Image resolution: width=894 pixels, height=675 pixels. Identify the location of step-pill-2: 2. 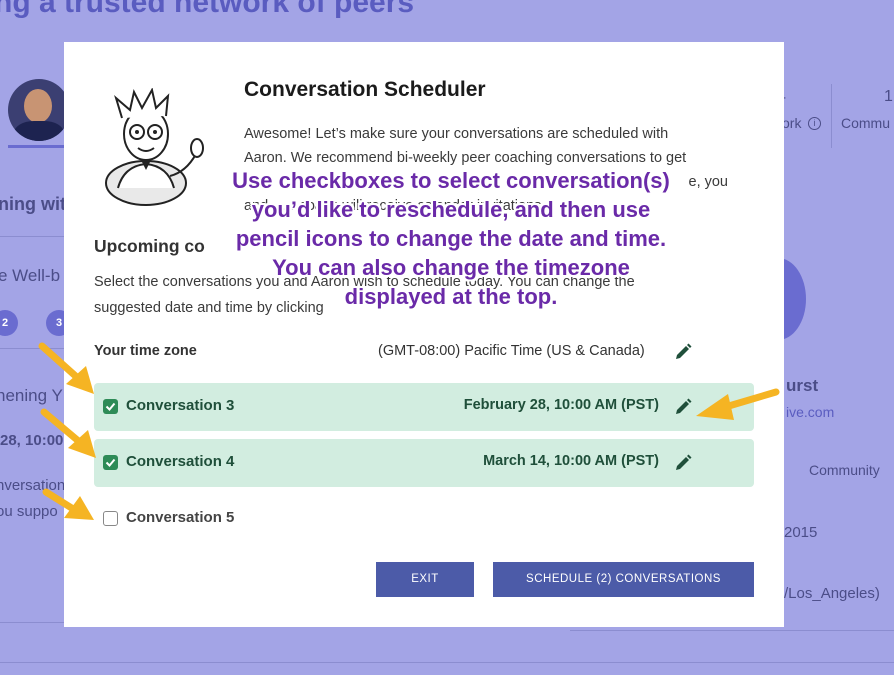
(9, 323).